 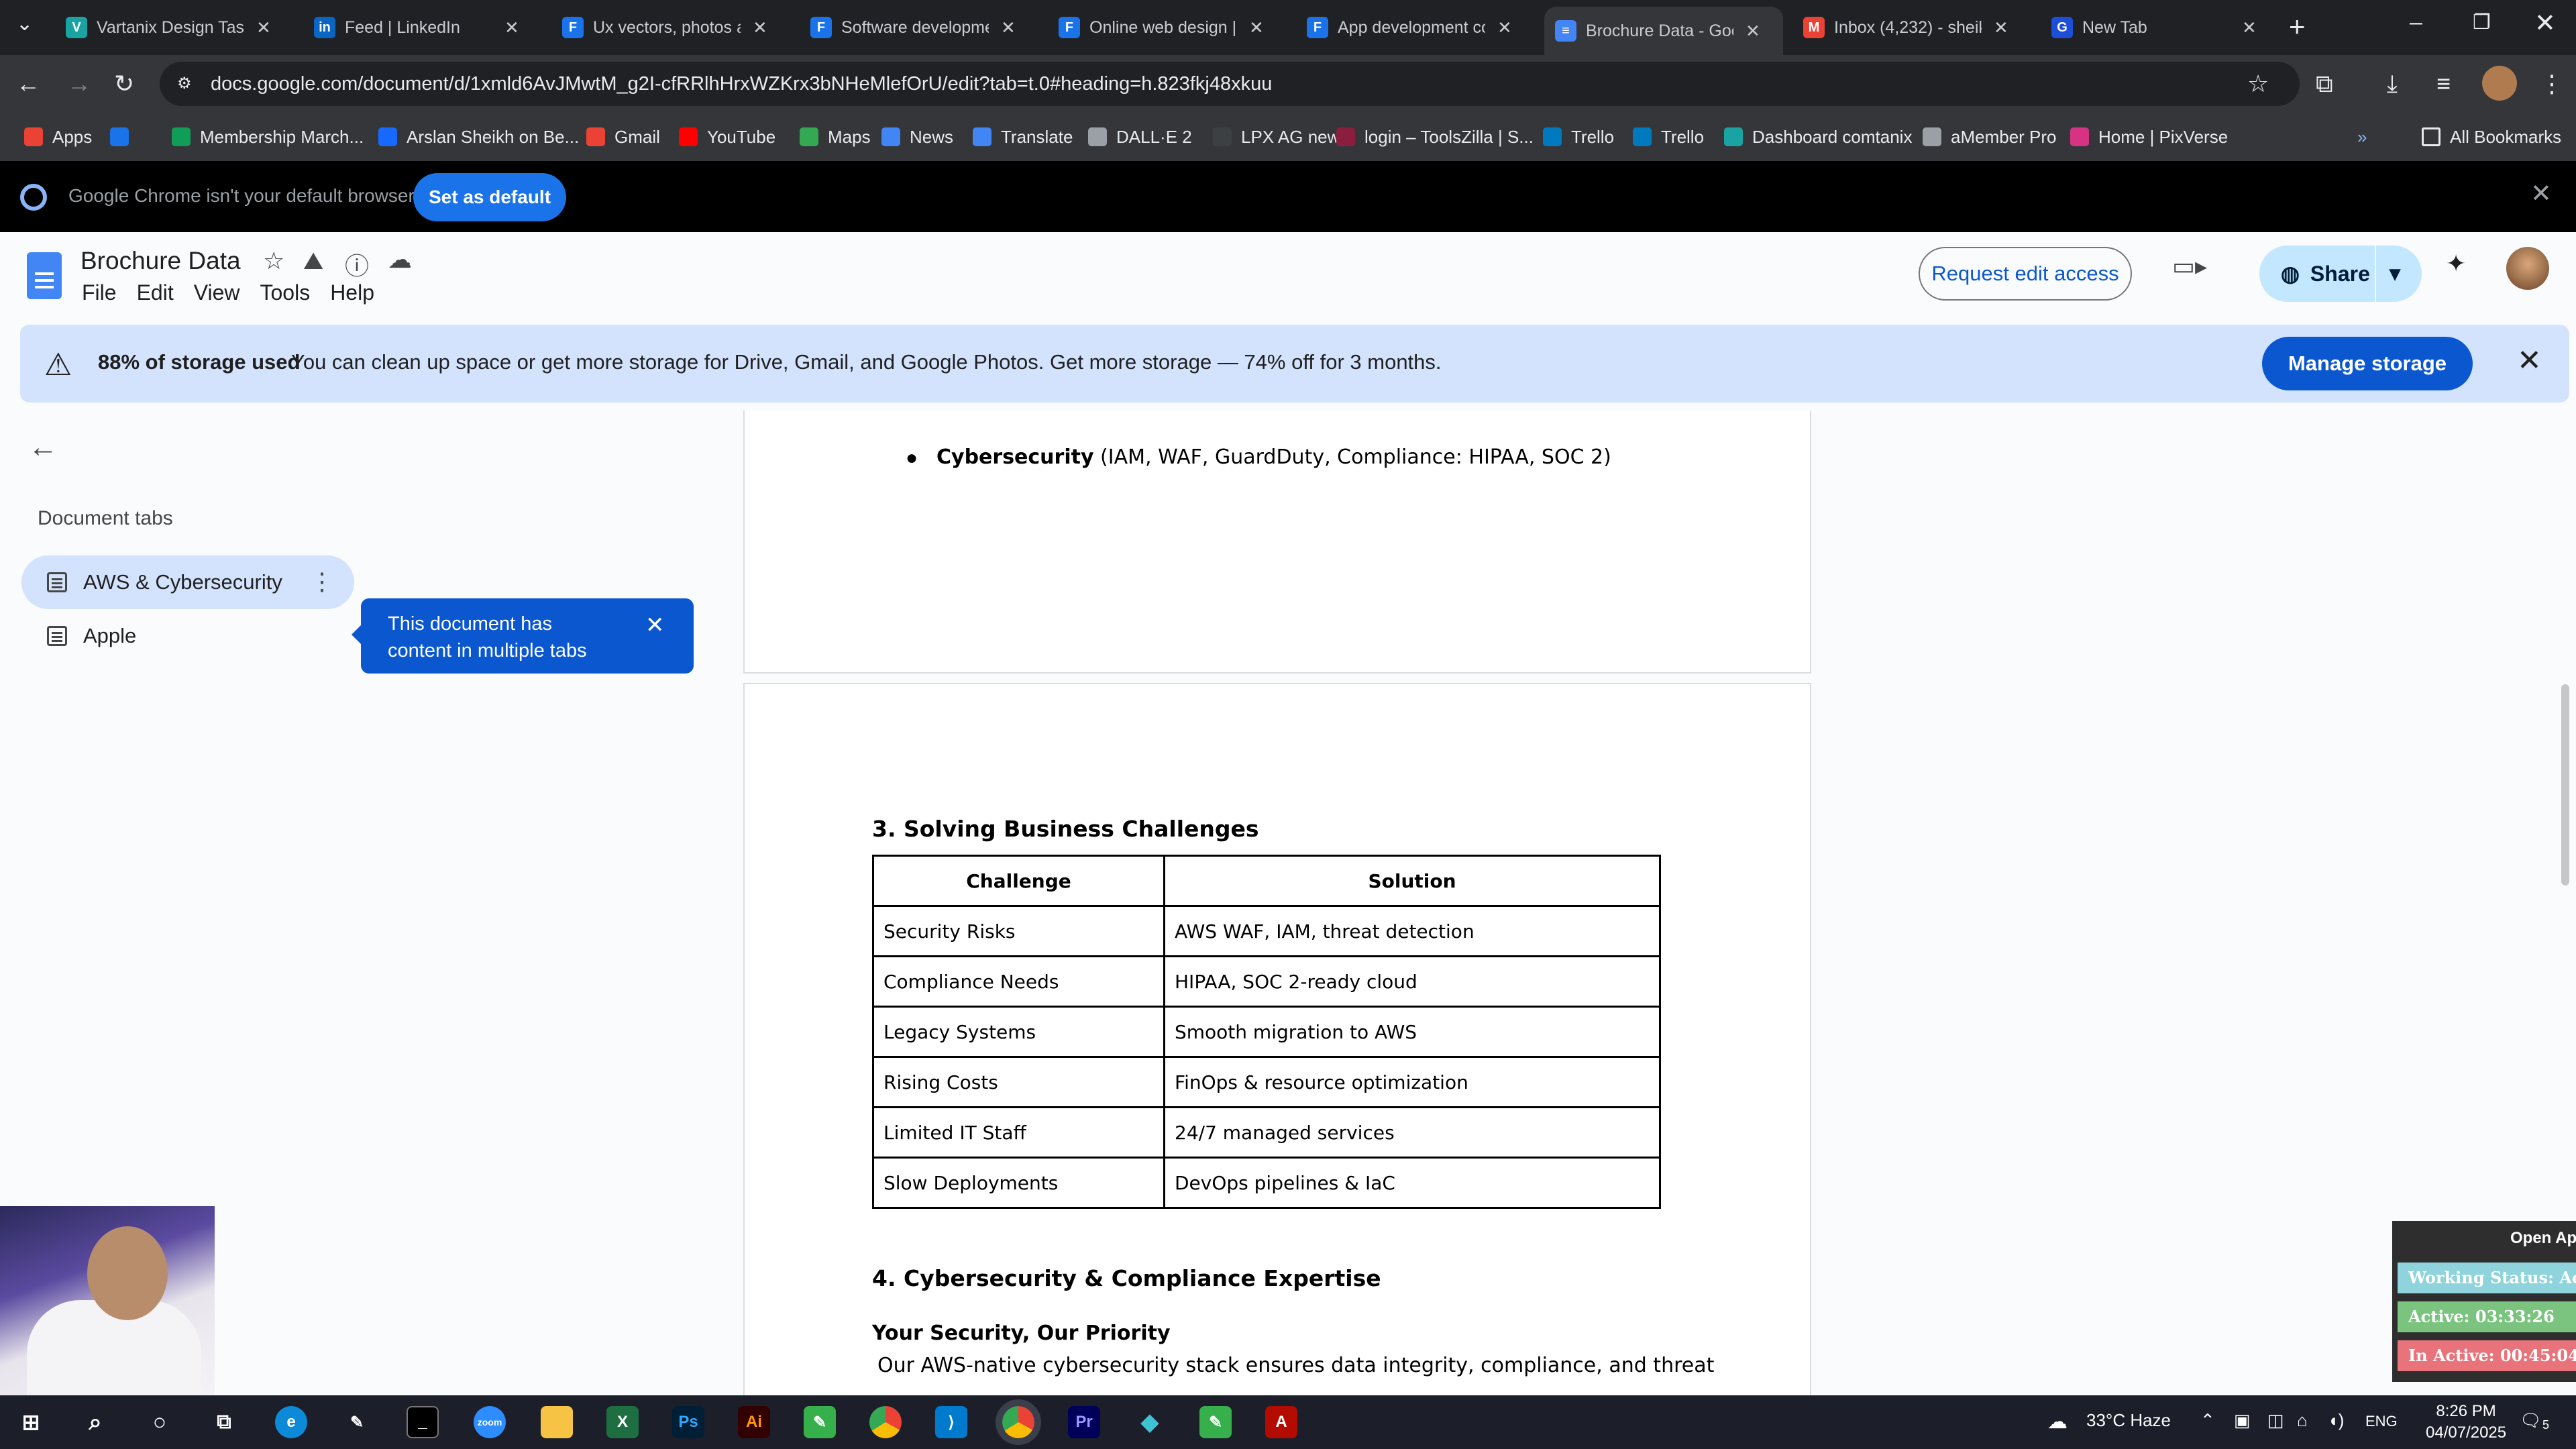 What do you see at coordinates (688, 1422) in the screenshot?
I see `photoshop-icon: Ps` at bounding box center [688, 1422].